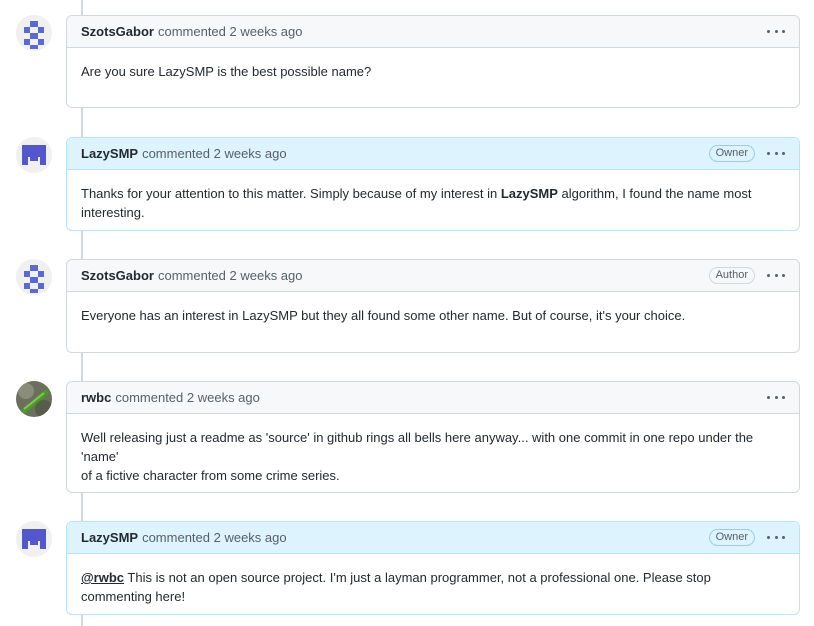 The width and height of the screenshot is (814, 626). I want to click on photo-avatar-icon, so click(34, 399).